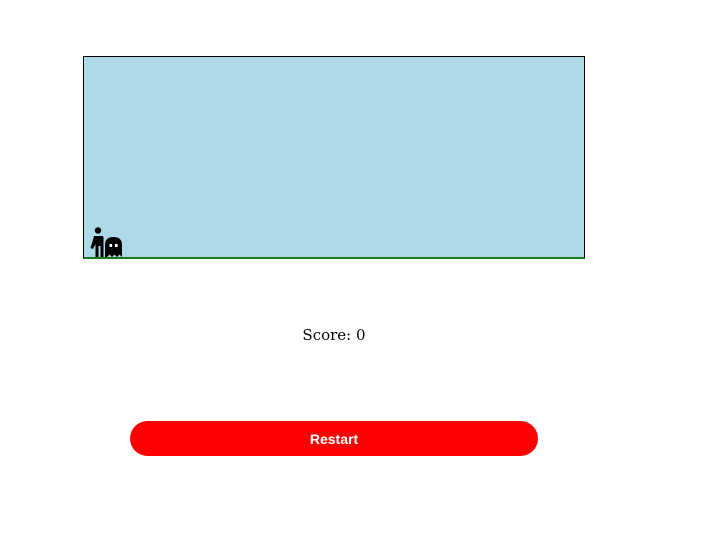  I want to click on score-display: Score: 0, so click(334, 335).